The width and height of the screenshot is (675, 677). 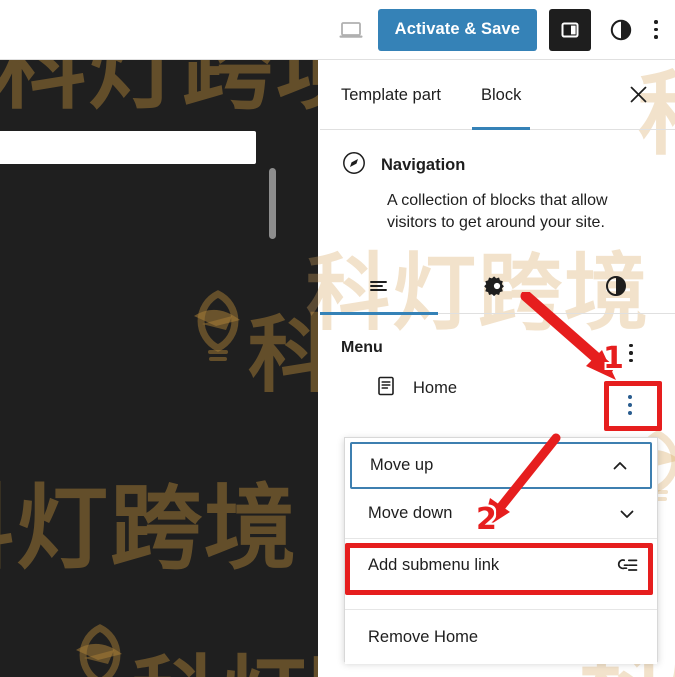 I want to click on block-info-header: Navigation, so click(x=496, y=165).